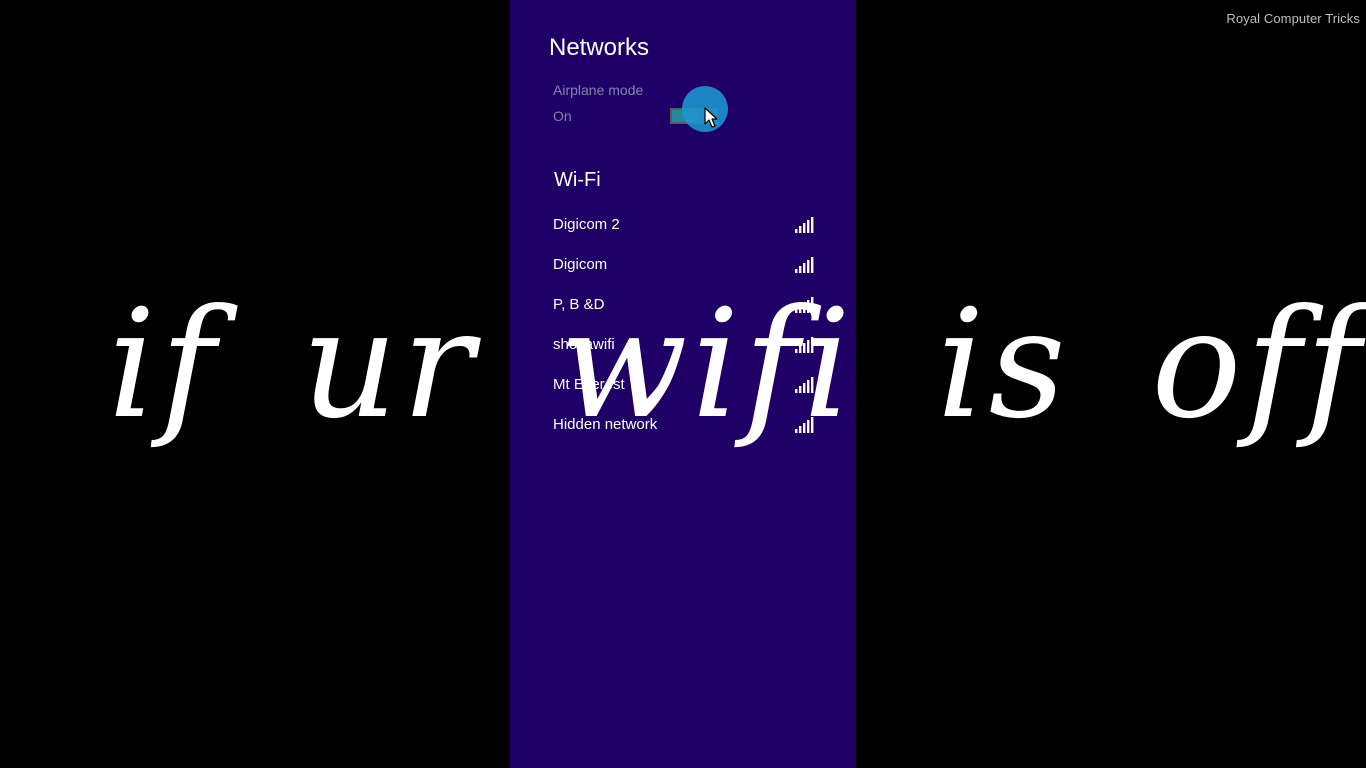 The image size is (1366, 768). What do you see at coordinates (683, 424) in the screenshot?
I see `wifi-network-item: Hidden network` at bounding box center [683, 424].